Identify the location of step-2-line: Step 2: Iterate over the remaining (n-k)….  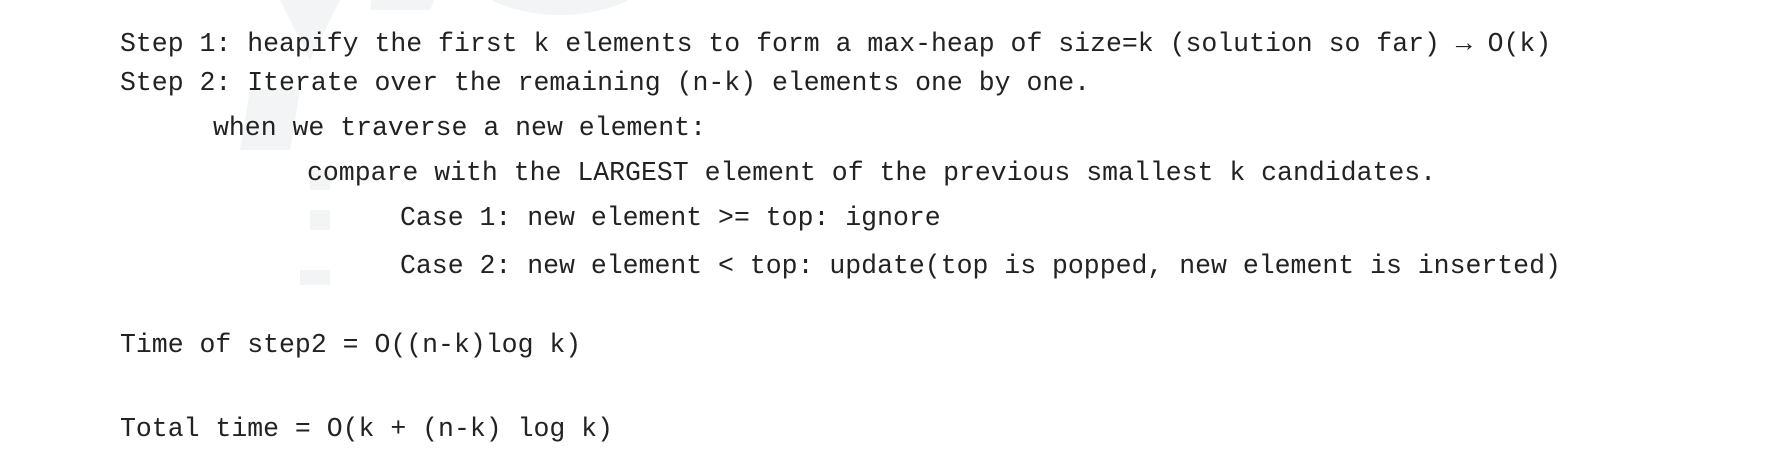
(605, 83).